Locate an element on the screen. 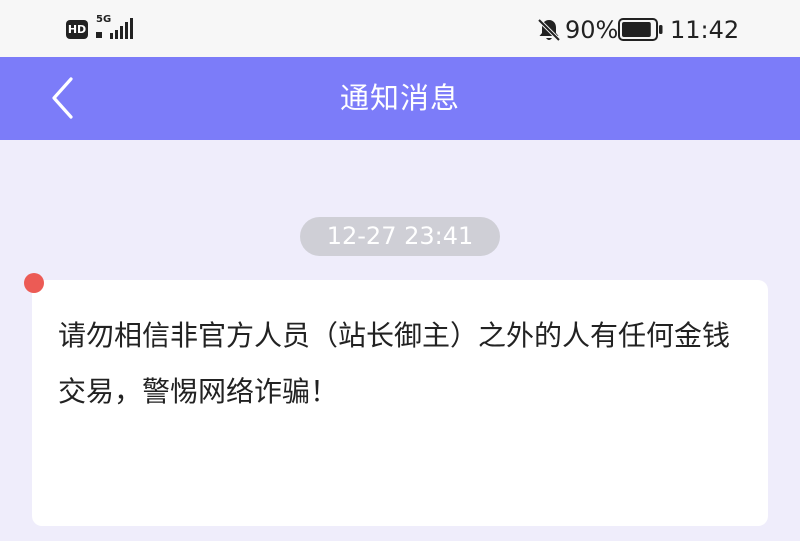 Image resolution: width=800 pixels, height=541 pixels. mute-bell-icon is located at coordinates (549, 30).